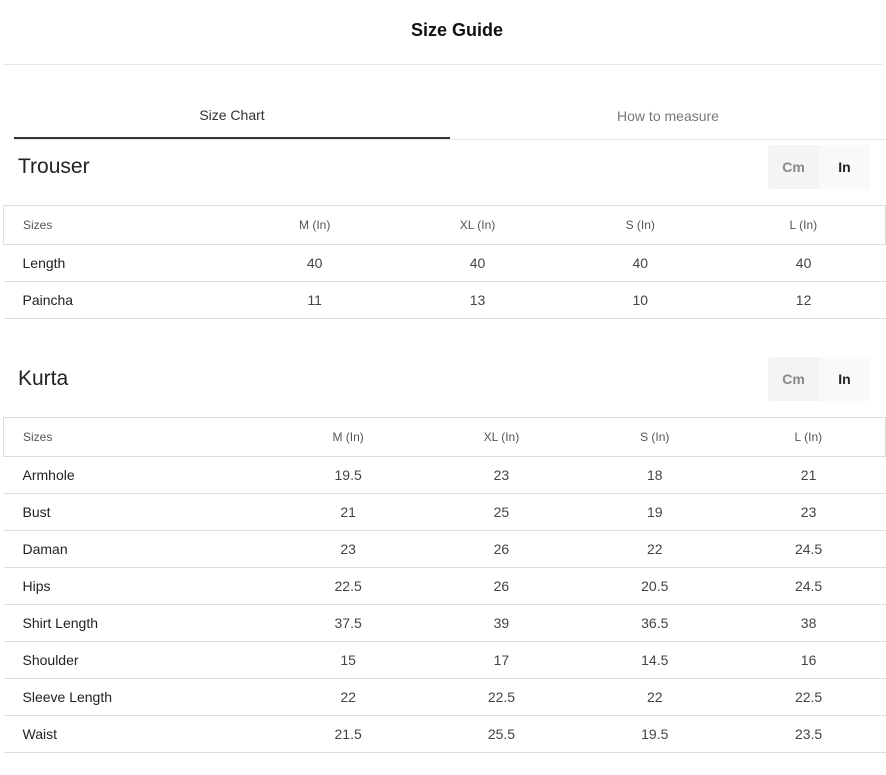 Image resolution: width=886 pixels, height=775 pixels. I want to click on tab-how-to-measure: How to measure, so click(668, 117).